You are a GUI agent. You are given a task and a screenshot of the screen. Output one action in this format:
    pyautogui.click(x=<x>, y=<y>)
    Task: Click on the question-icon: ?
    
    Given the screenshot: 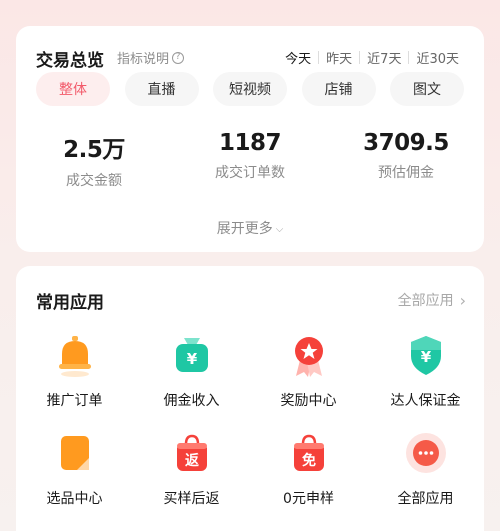 What is the action you would take?
    pyautogui.click(x=178, y=57)
    